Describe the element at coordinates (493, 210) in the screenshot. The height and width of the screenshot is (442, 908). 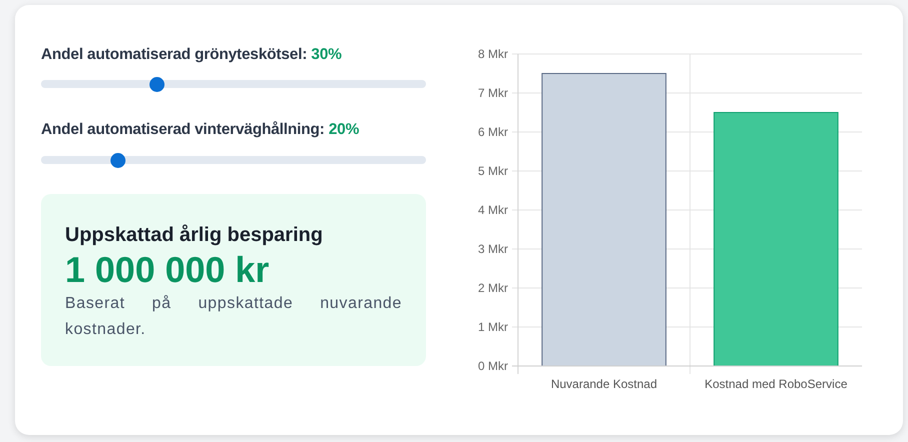
I see `axis-tick-label: 4 Mkr` at that location.